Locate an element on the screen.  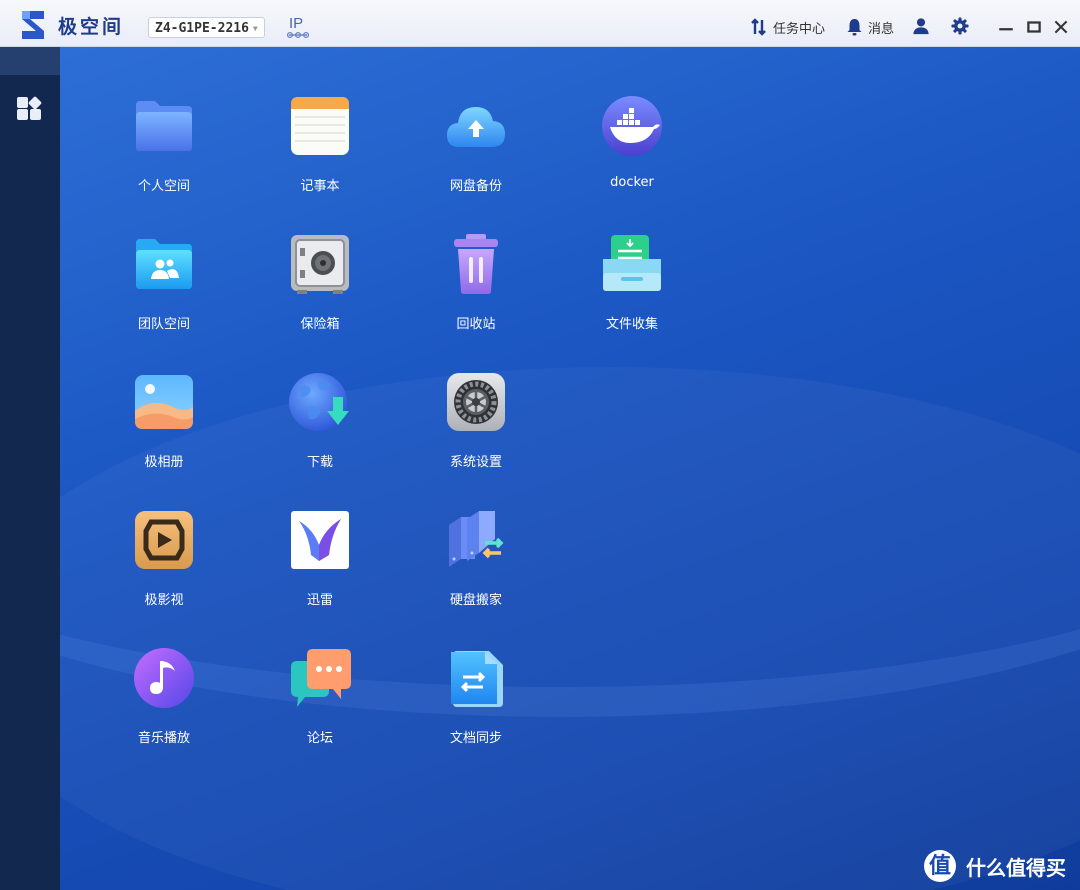
app-cloud-backup: 网盘备份 is located at coordinates (476, 155).